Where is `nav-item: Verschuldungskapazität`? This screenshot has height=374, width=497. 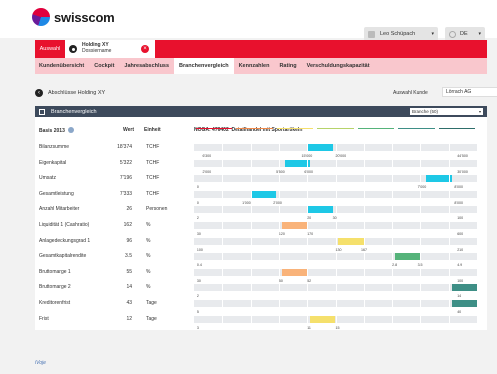
nav-item: Verschuldungskapazität is located at coordinates (338, 66).